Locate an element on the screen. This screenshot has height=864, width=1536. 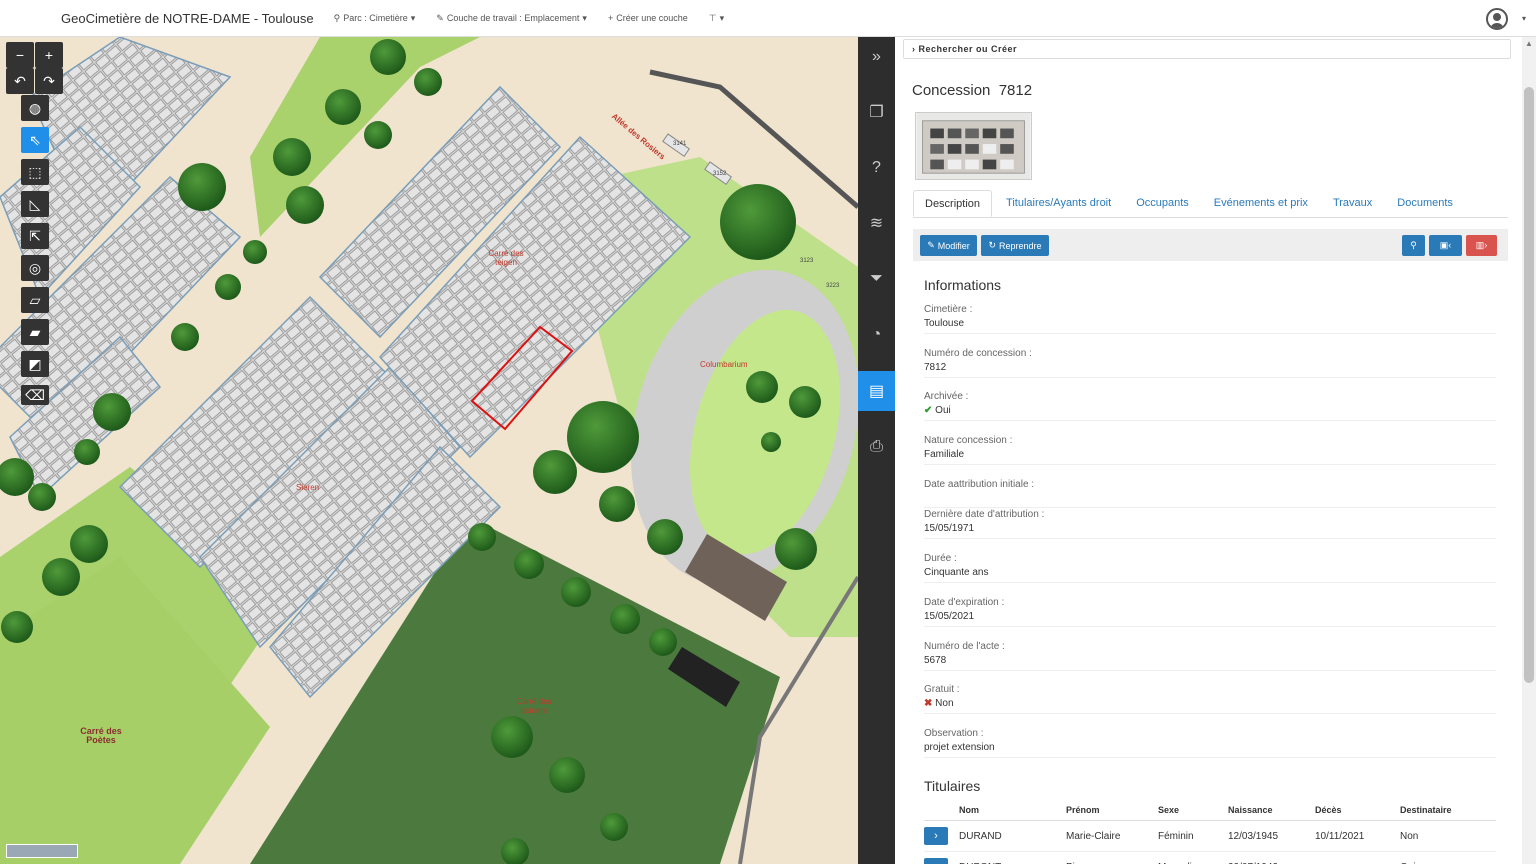
select-box-button: ⬚ is located at coordinates (35, 172).